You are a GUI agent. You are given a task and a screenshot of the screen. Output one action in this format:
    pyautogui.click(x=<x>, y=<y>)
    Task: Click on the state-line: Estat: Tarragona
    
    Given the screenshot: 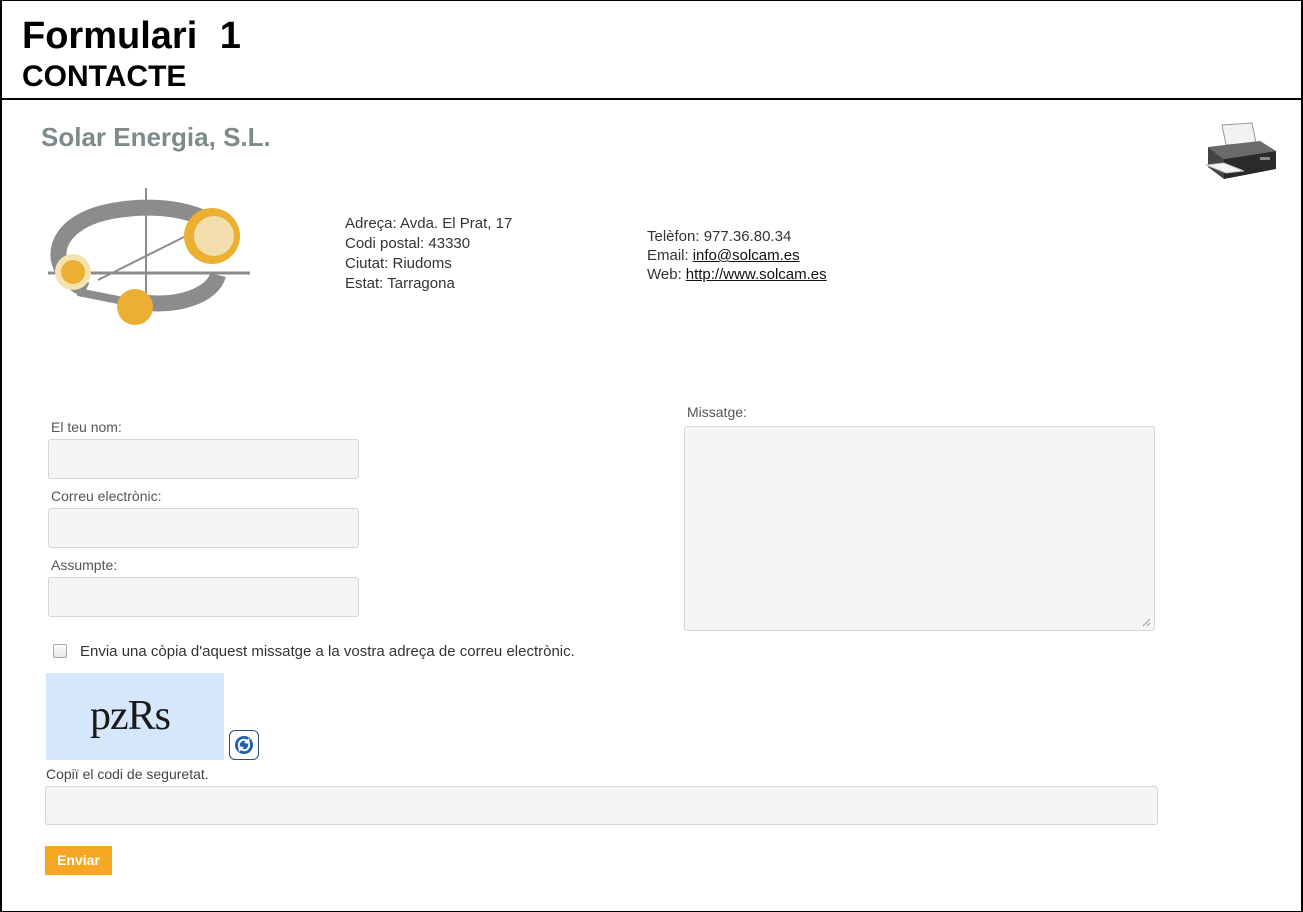 What is the action you would take?
    pyautogui.click(x=400, y=283)
    